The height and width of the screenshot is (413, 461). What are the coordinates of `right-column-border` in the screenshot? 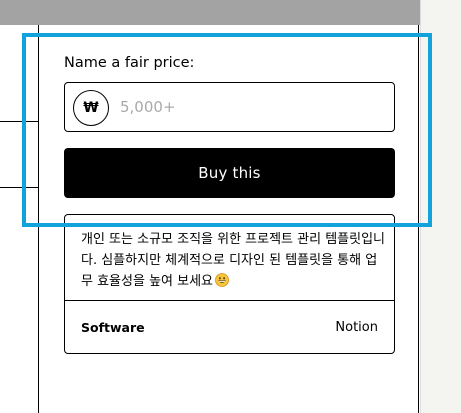 It's located at (418, 219).